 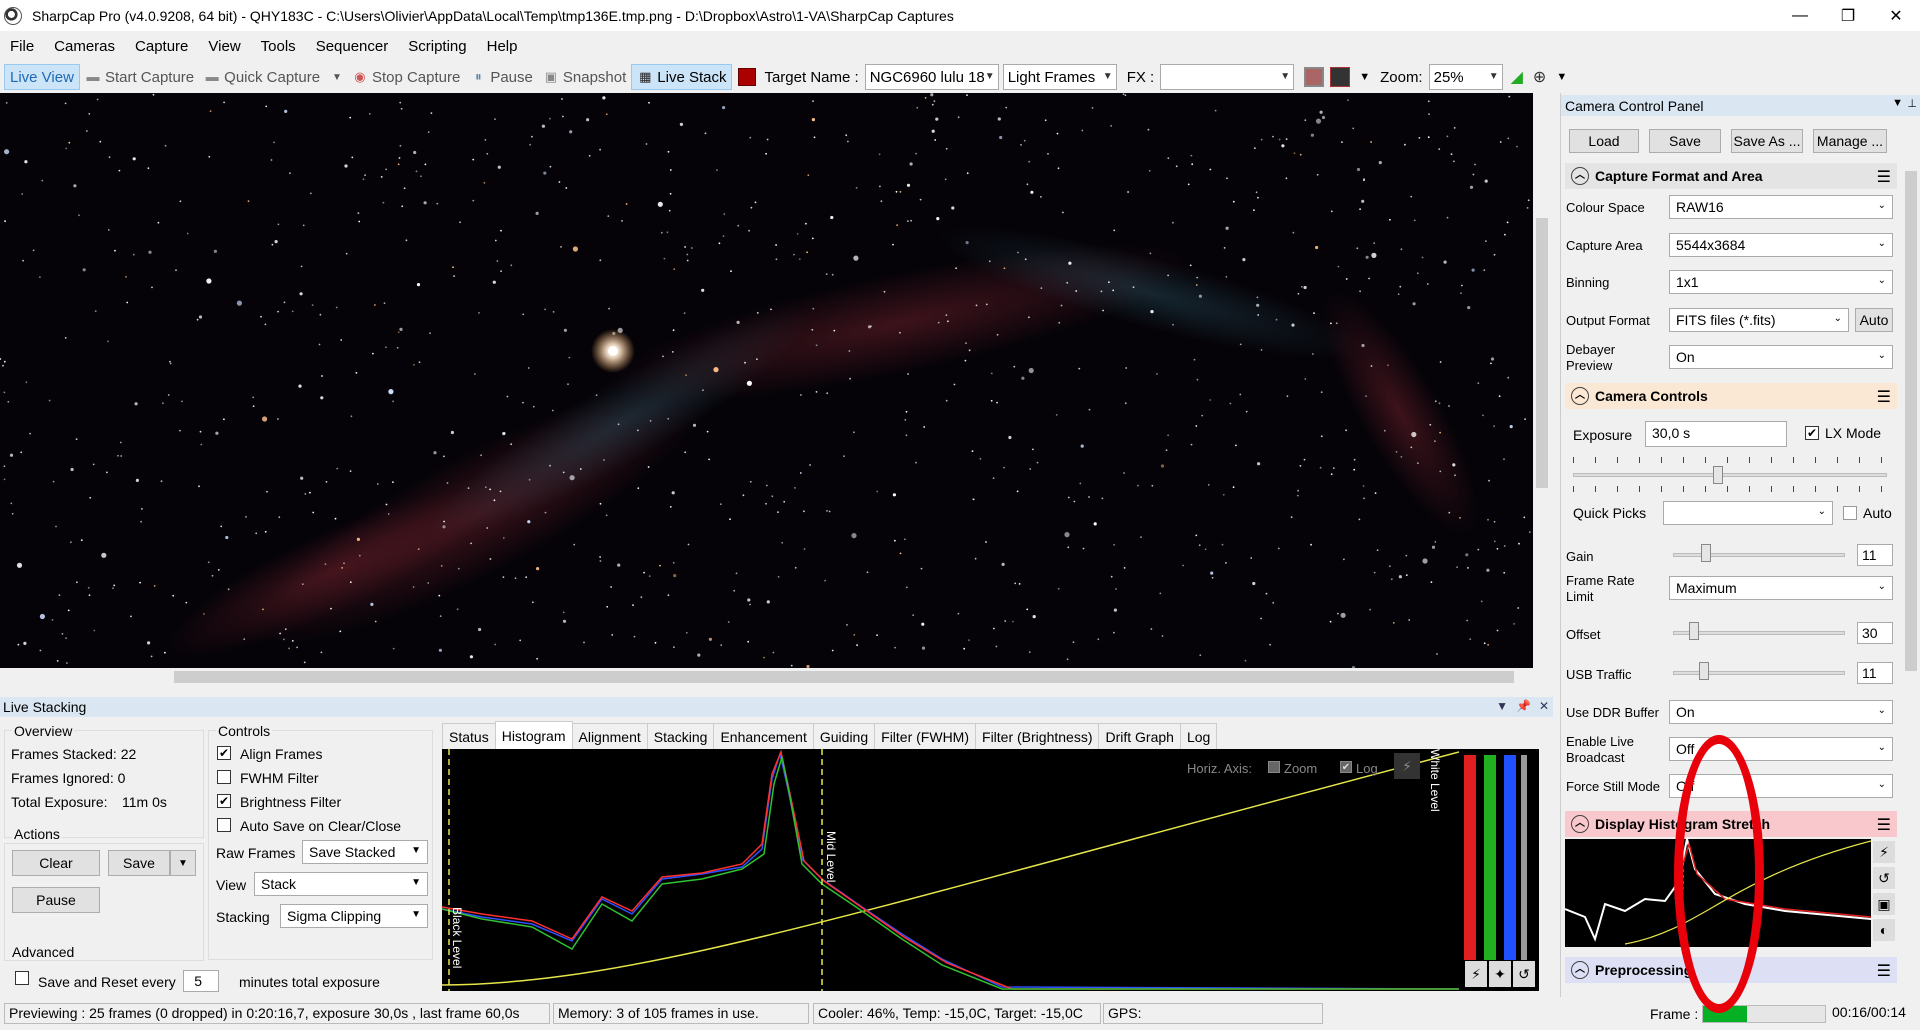 I want to click on load-button: Load, so click(x=1604, y=141).